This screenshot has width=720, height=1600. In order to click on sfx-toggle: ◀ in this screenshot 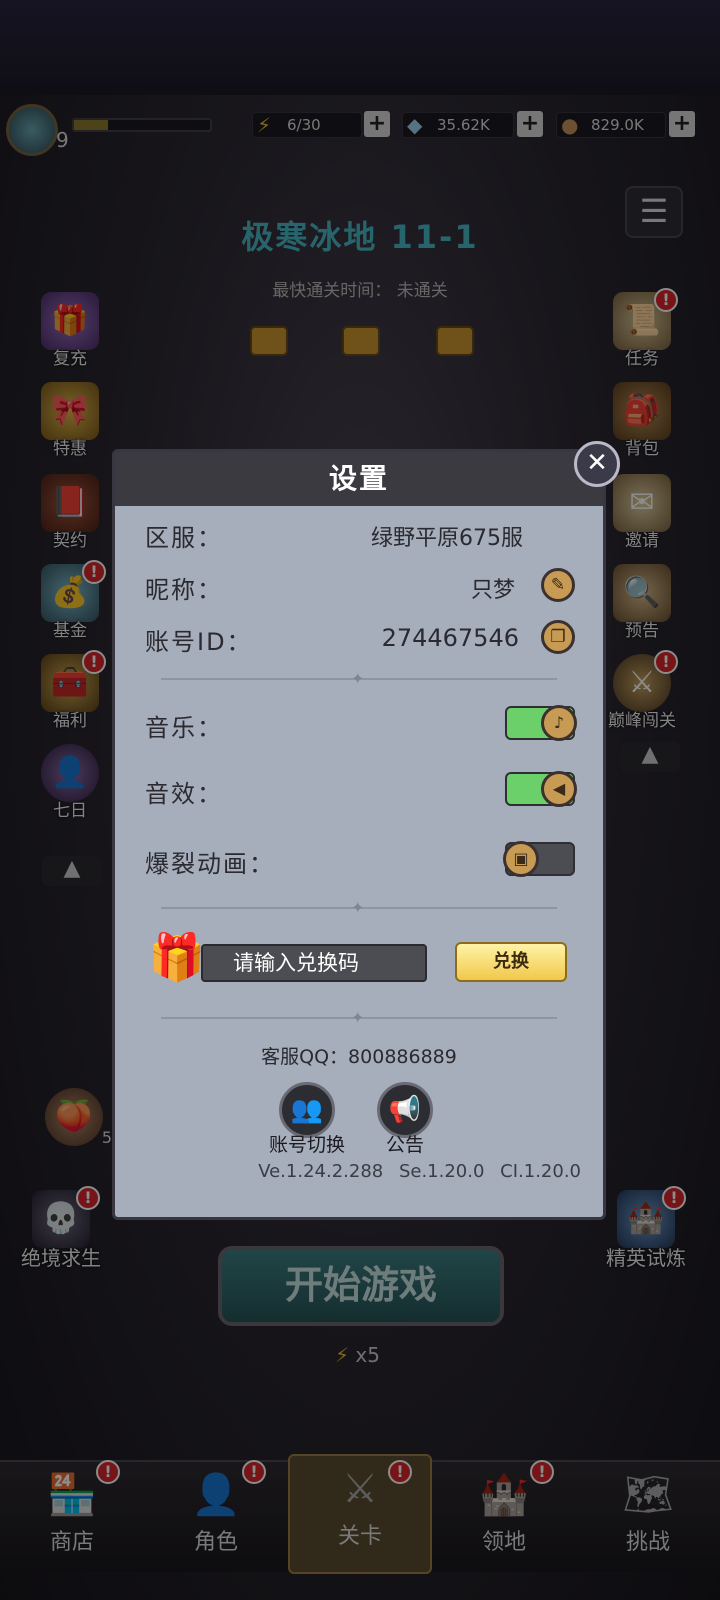, I will do `click(541, 789)`.